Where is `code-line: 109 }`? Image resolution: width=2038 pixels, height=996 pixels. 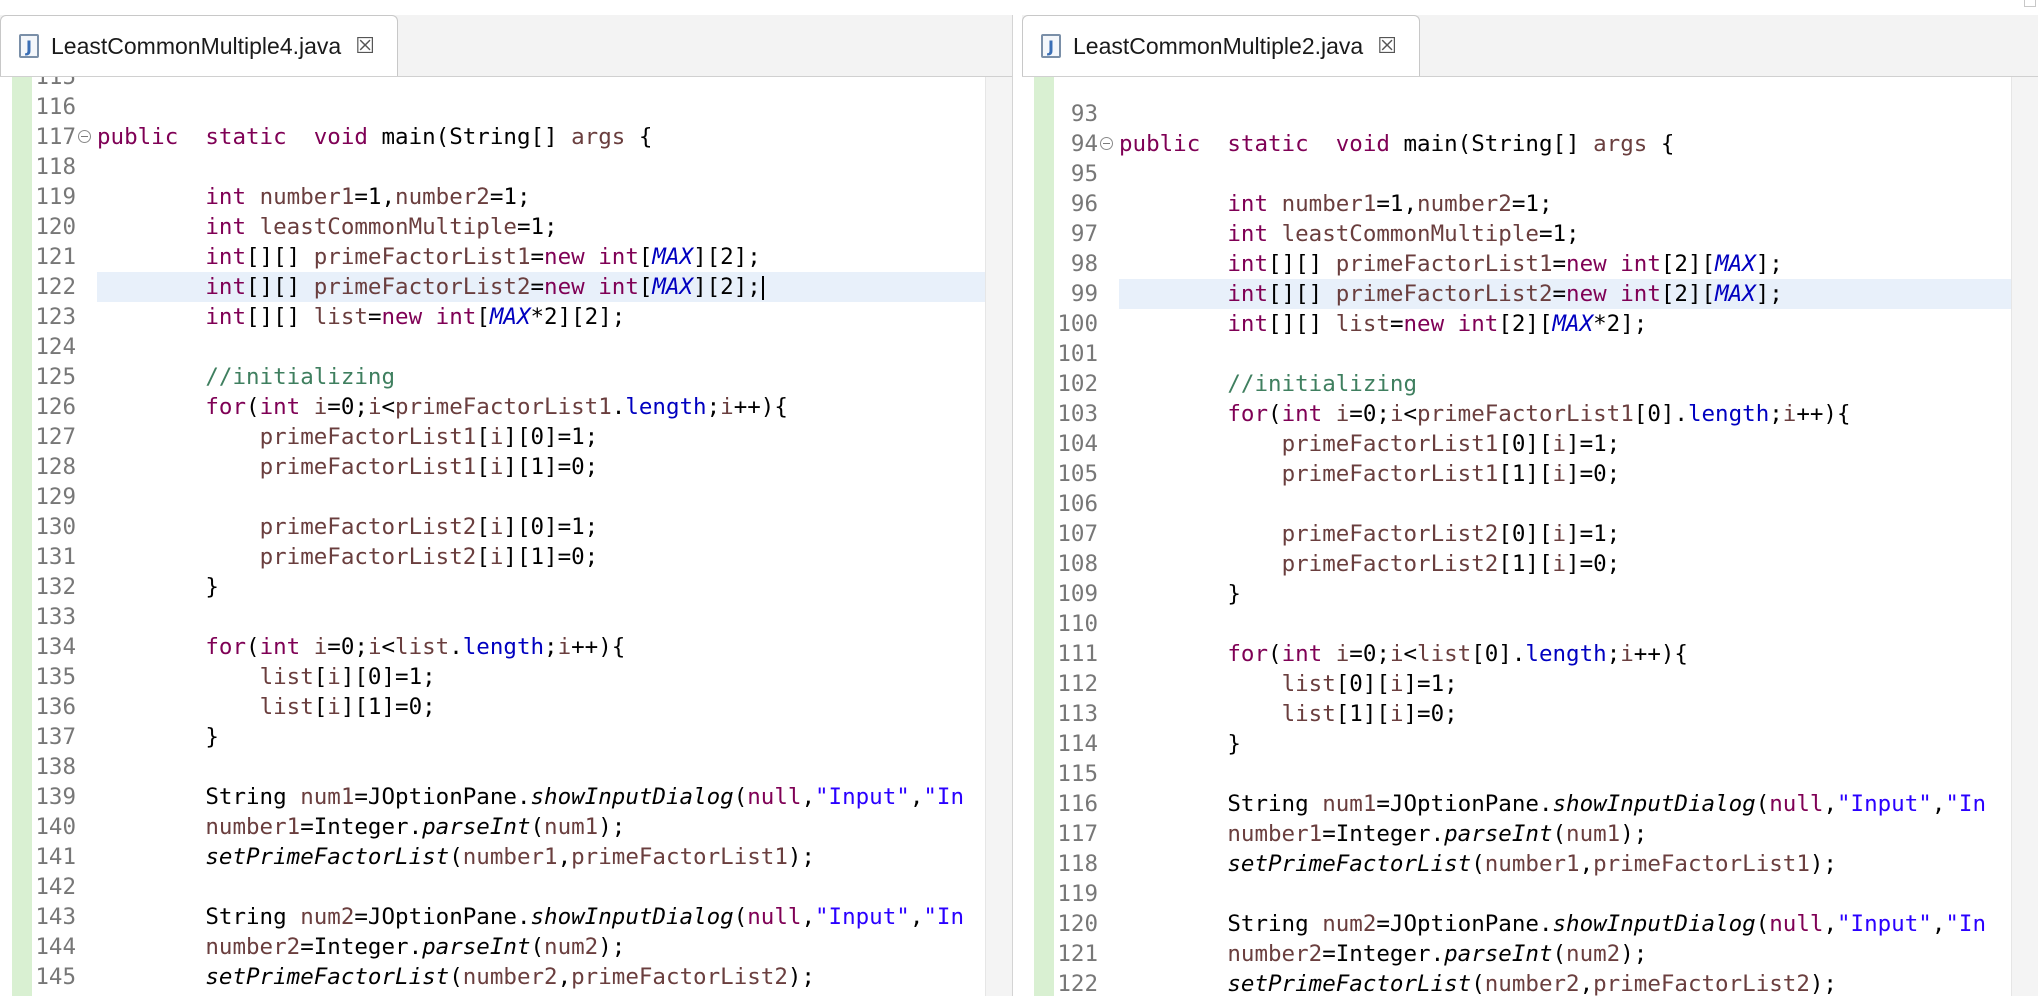
code-line: 109 } is located at coordinates (1517, 594).